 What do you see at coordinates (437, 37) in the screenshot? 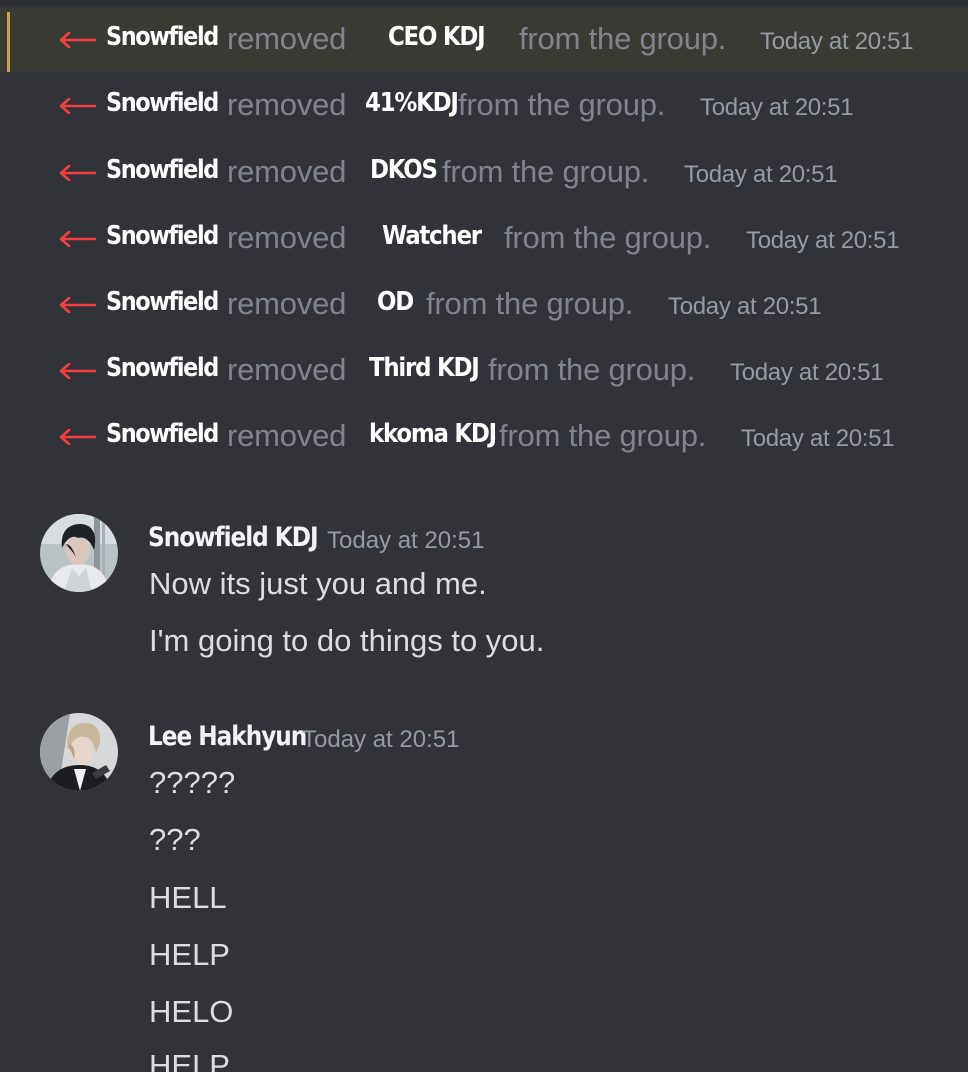
I see `removed-user-name: CEO KDJ` at bounding box center [437, 37].